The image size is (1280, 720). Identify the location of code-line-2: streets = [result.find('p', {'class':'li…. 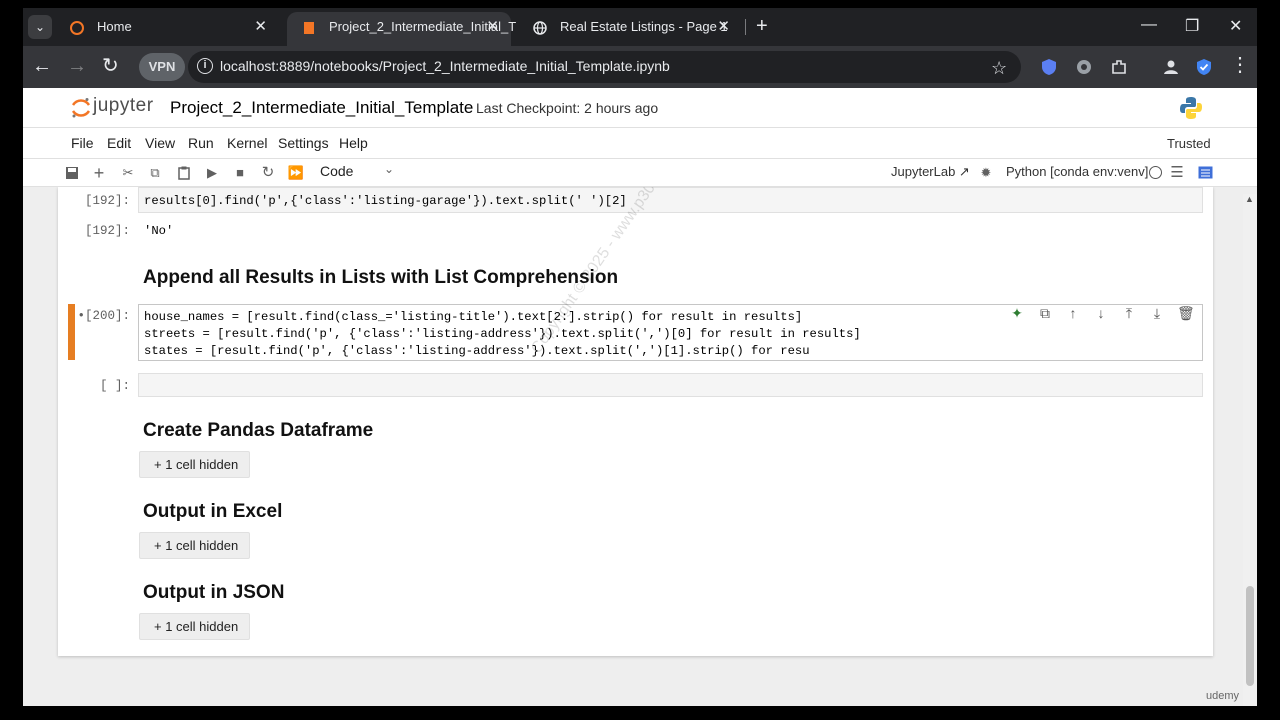
(502, 334).